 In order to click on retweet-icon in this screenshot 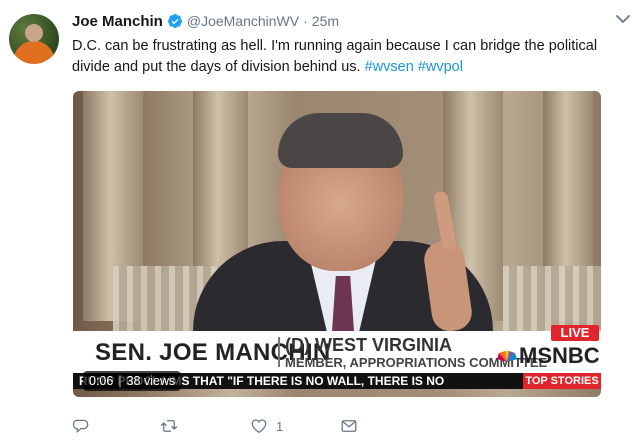, I will do `click(169, 426)`.